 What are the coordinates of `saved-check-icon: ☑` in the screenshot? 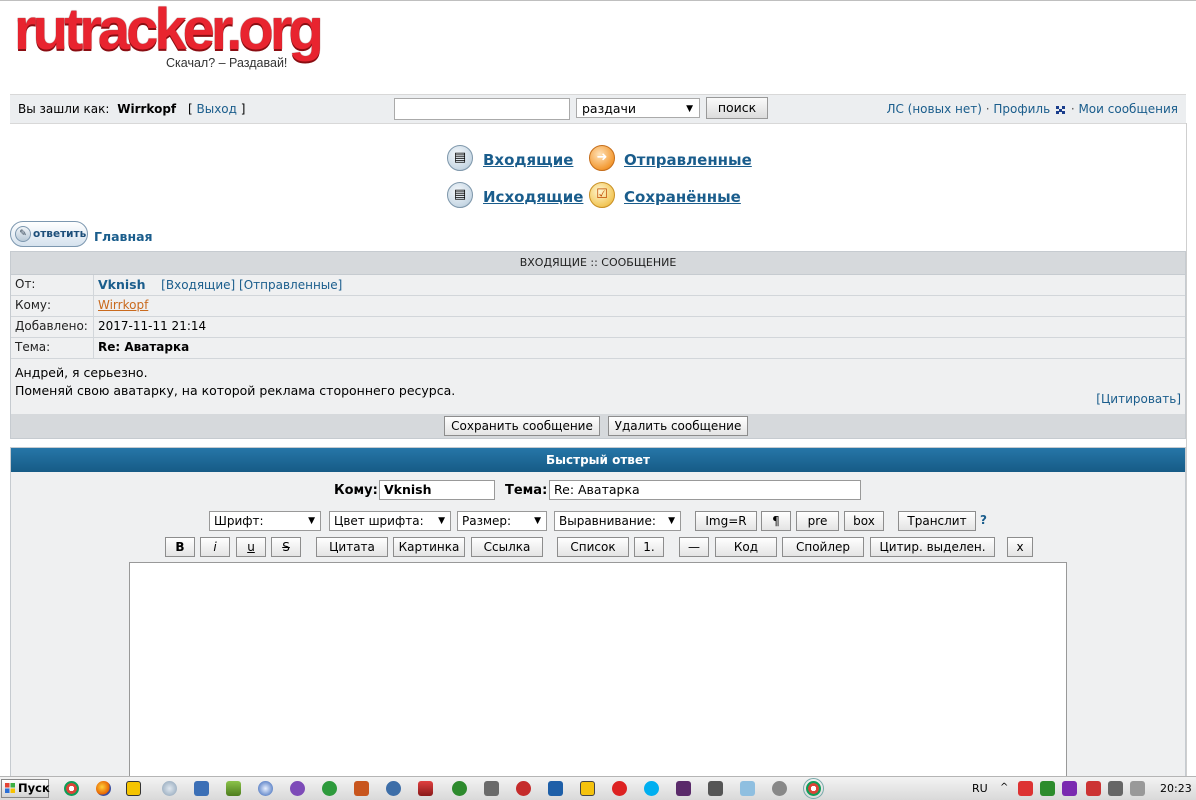 It's located at (602, 195).